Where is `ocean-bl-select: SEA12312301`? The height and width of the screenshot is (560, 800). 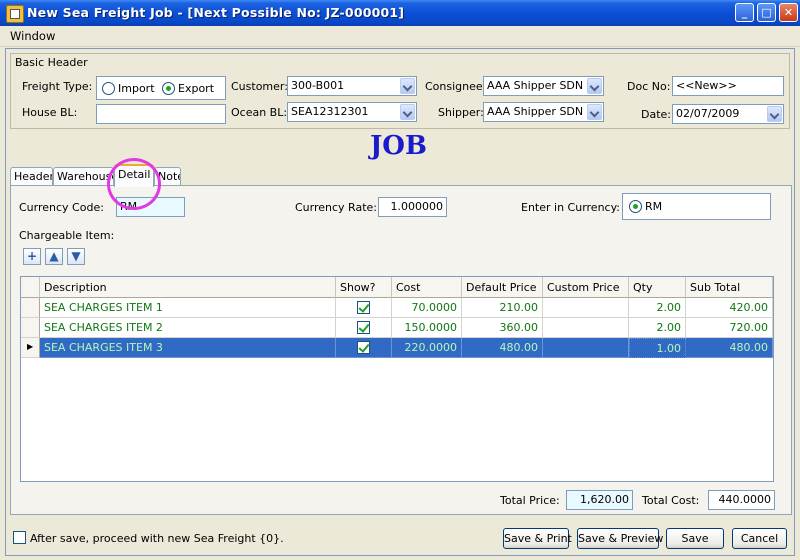 ocean-bl-select: SEA12312301 is located at coordinates (352, 112).